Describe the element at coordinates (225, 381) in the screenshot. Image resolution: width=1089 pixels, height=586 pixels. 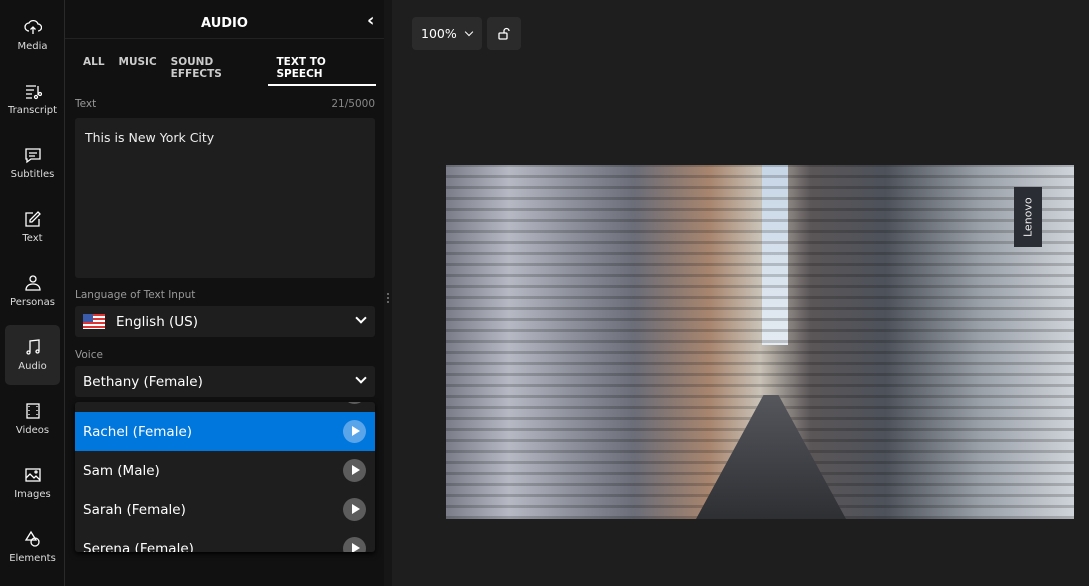
I see `voice-select: Bethany (Female)` at that location.